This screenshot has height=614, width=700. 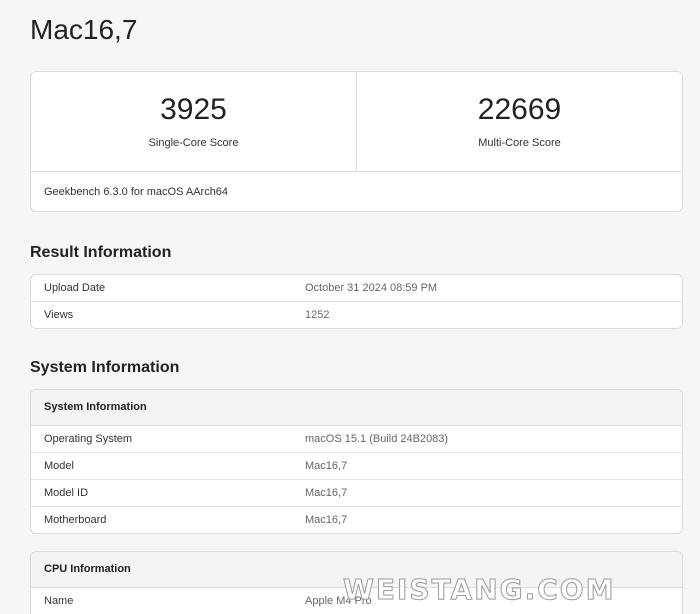 I want to click on table-row: Upload Date October 31 2024 08:59 PM, so click(x=356, y=288).